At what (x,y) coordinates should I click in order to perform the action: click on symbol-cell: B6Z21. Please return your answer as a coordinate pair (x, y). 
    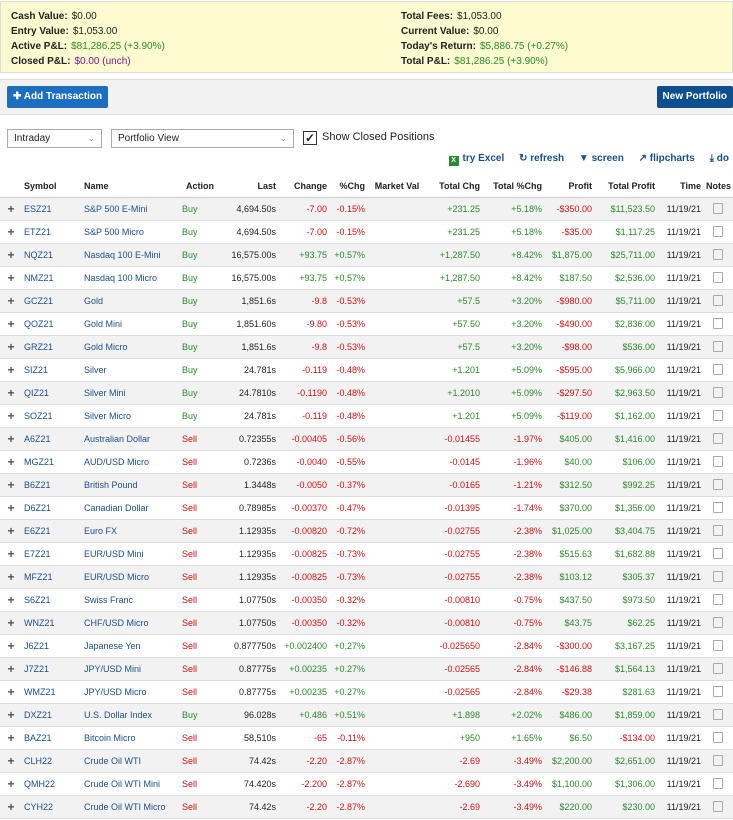
    Looking at the image, I should click on (52, 485).